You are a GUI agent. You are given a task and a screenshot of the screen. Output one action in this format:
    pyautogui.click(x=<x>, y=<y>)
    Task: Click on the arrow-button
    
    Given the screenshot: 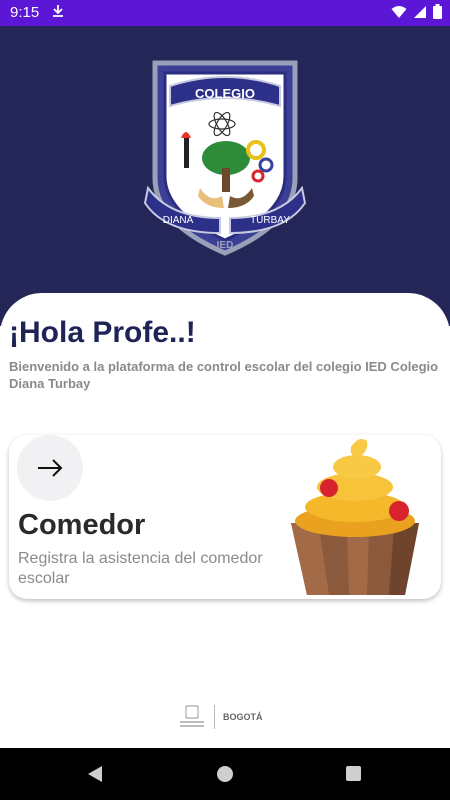 What is the action you would take?
    pyautogui.click(x=50, y=468)
    